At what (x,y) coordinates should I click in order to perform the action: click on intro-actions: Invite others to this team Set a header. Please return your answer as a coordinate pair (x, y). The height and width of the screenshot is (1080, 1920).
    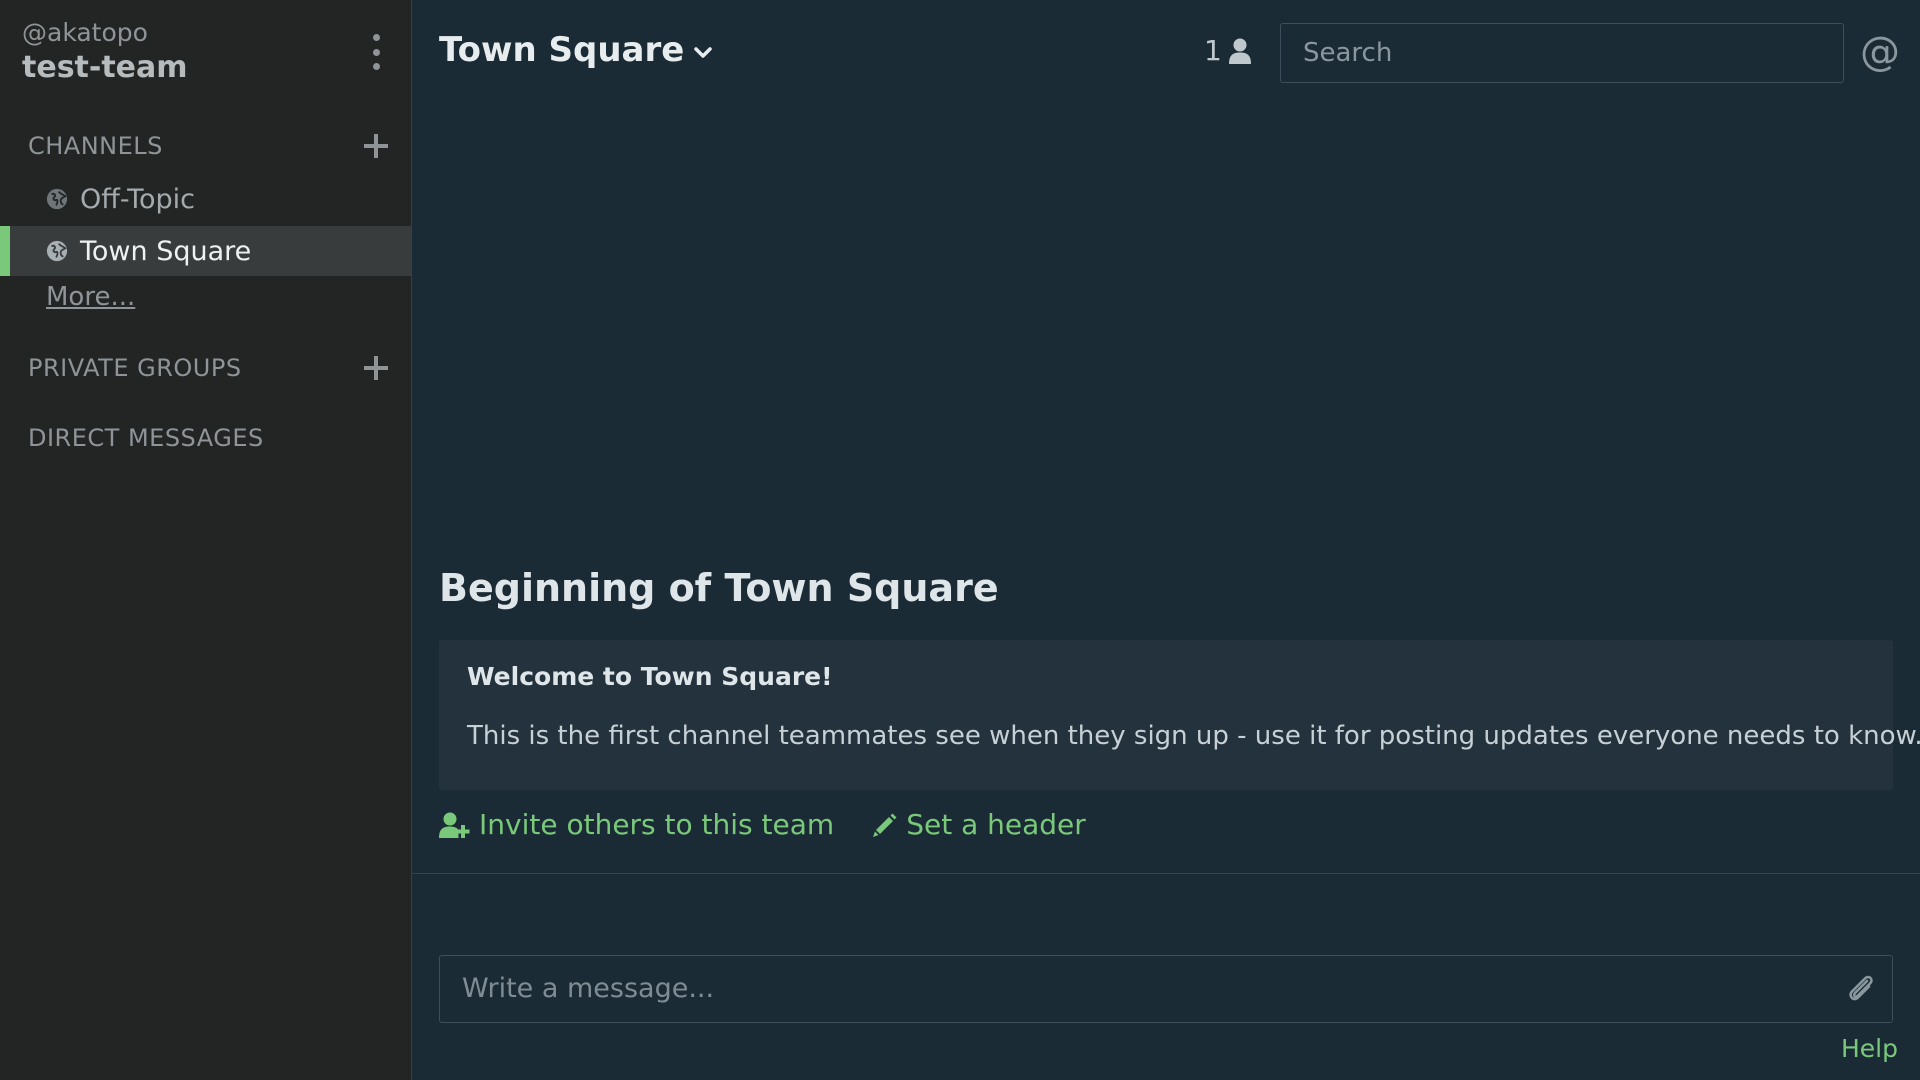
    Looking at the image, I should click on (781, 824).